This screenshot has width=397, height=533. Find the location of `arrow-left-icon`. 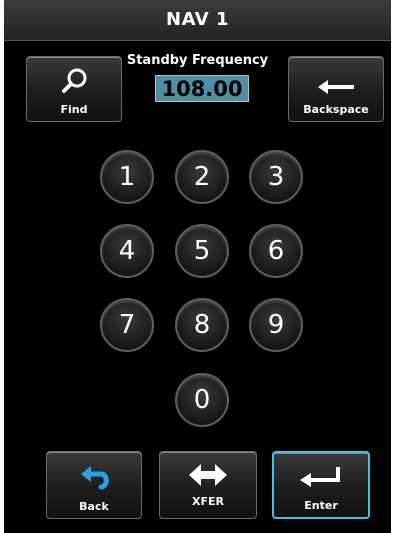

arrow-left-icon is located at coordinates (336, 87).